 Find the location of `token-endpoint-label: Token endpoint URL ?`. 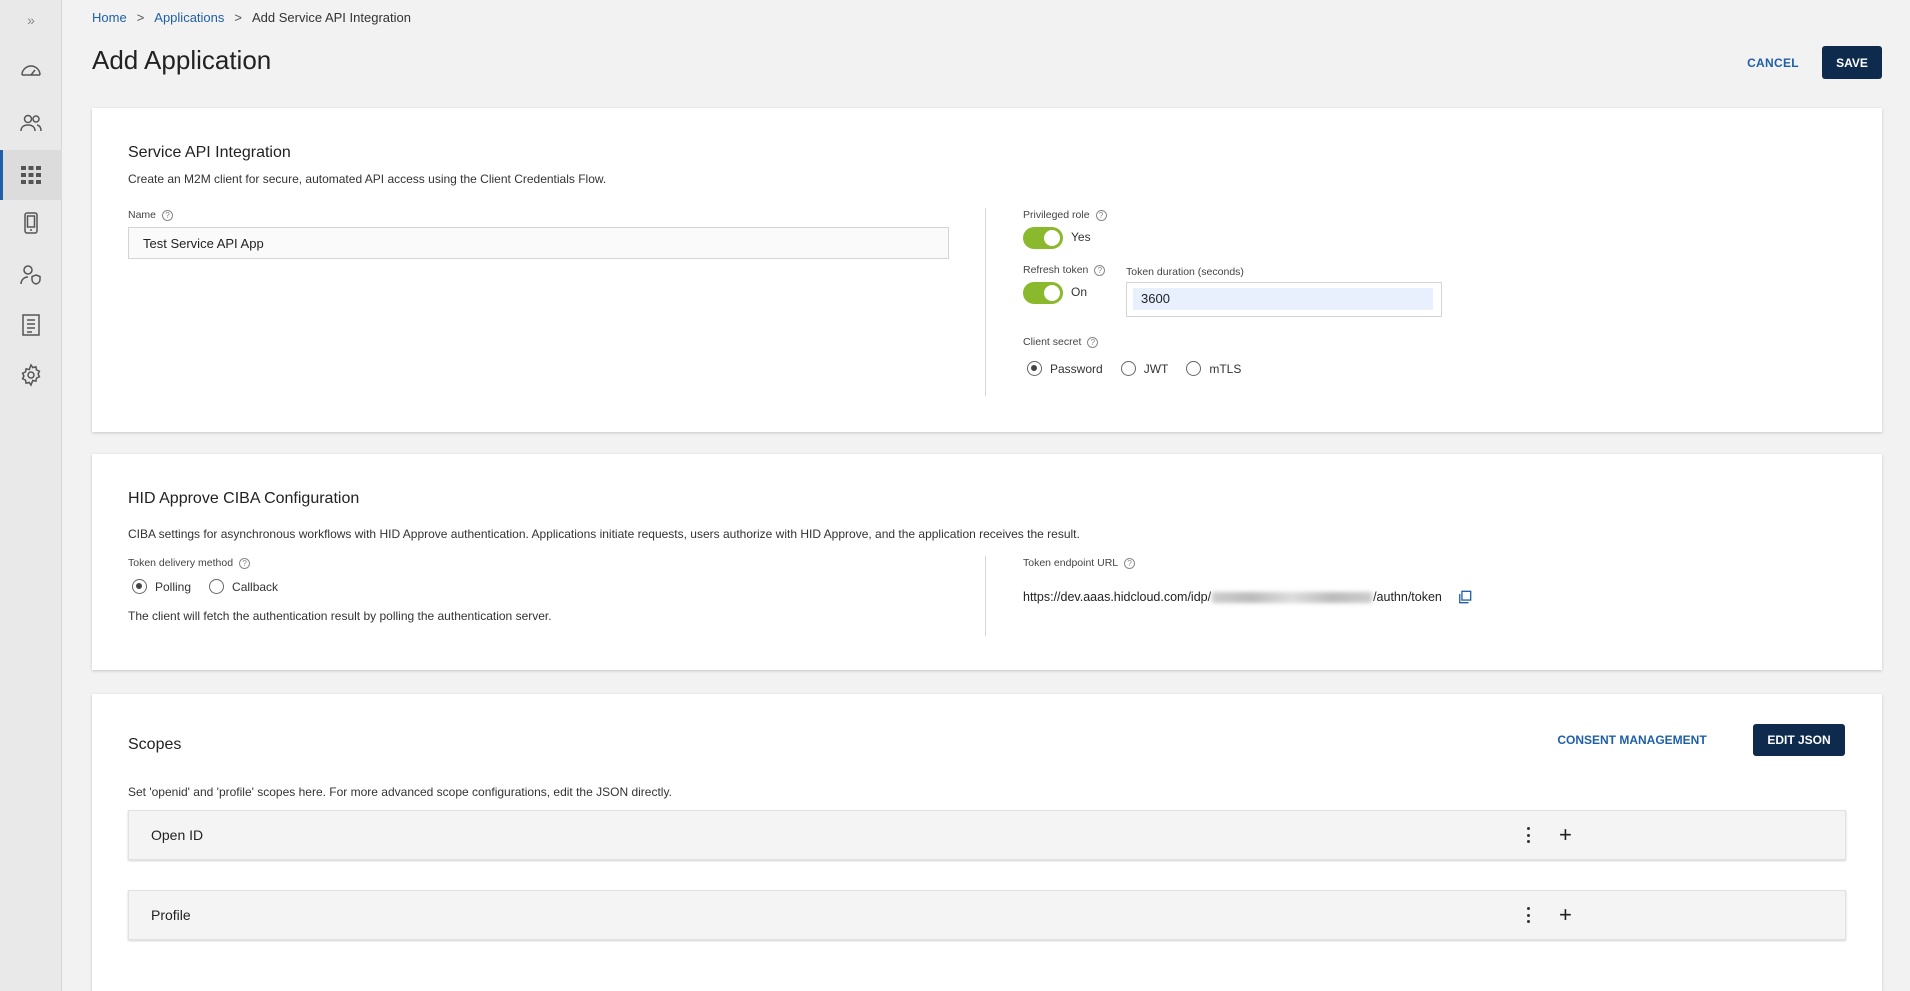

token-endpoint-label: Token endpoint URL ? is located at coordinates (1079, 563).